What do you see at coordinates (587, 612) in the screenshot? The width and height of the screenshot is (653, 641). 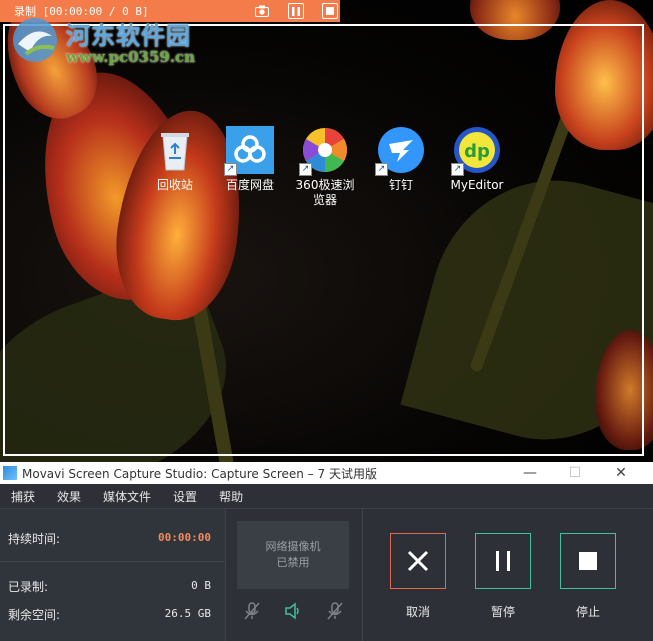 I see `stop-label: 停止` at bounding box center [587, 612].